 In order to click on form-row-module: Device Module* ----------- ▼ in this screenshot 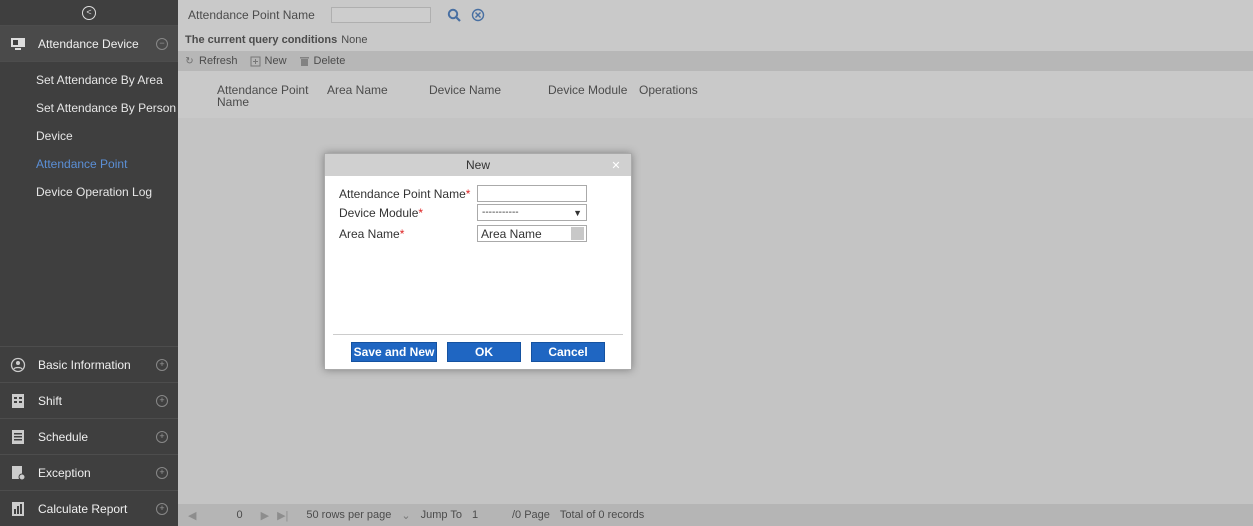, I will do `click(485, 212)`.